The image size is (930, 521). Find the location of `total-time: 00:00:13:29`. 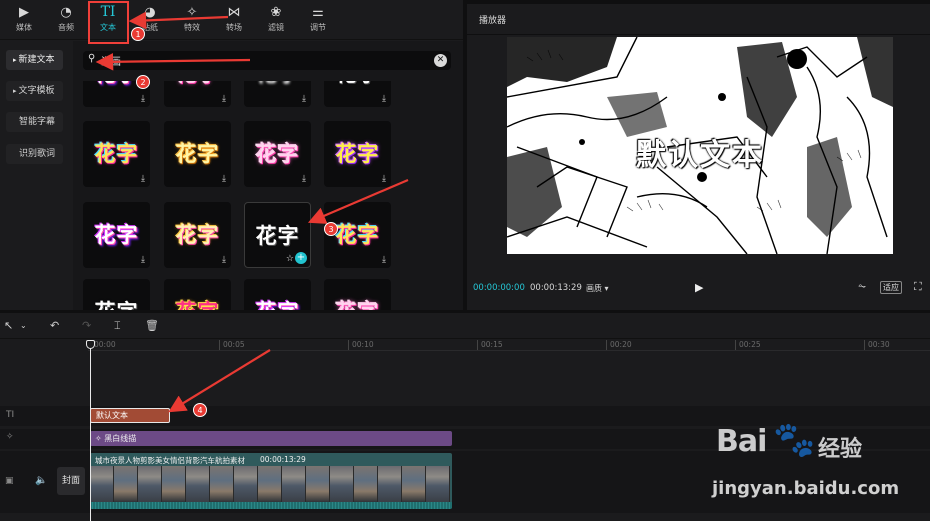

total-time: 00:00:13:29 is located at coordinates (556, 288).